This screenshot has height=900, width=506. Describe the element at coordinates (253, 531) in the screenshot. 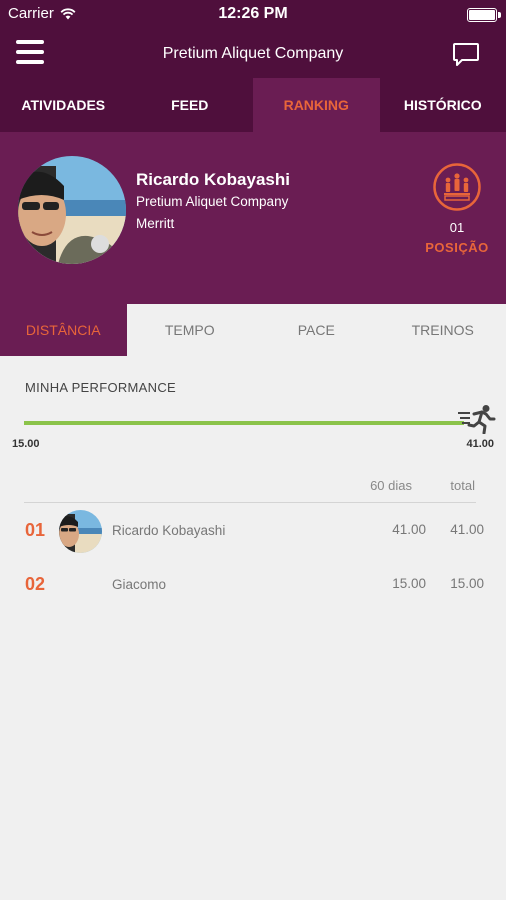

I see `ranking-row: 01 Ricardo Kobayashi 41.00 41.00` at that location.